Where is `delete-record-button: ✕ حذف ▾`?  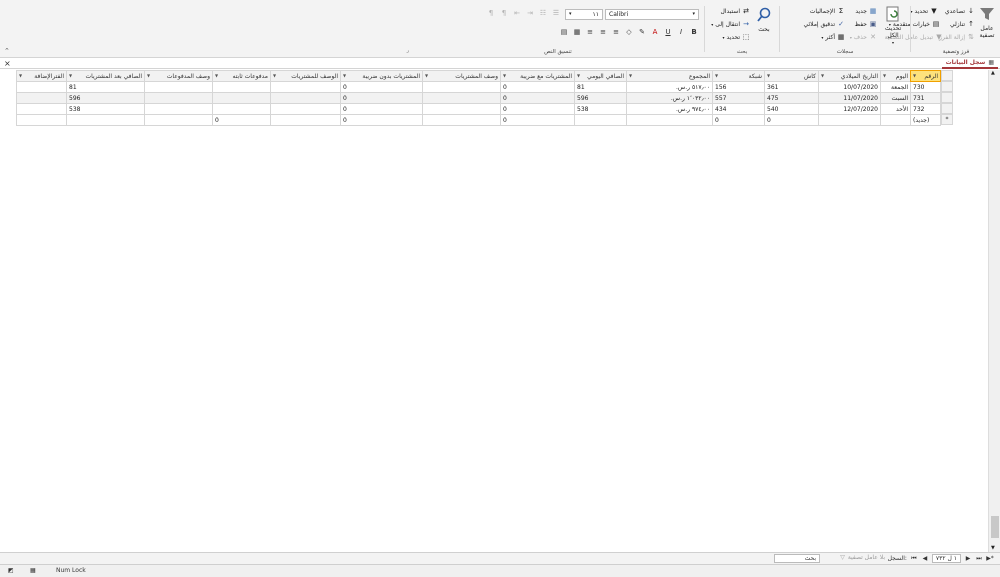
delete-record-button: ✕ حذف ▾ is located at coordinates (863, 37).